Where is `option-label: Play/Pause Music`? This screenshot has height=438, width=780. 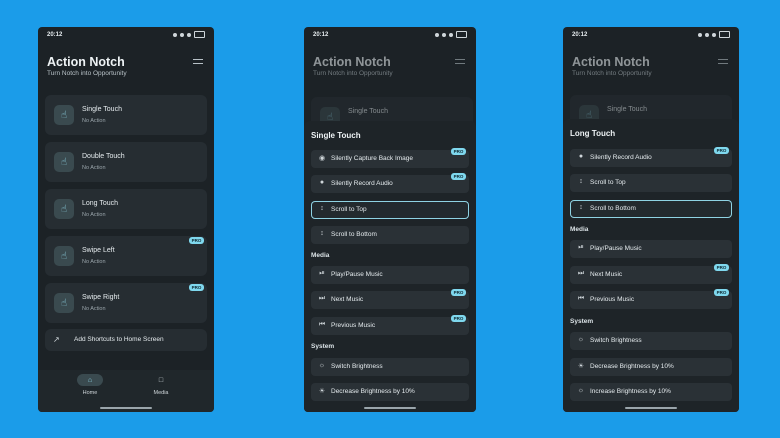
option-label: Play/Pause Music is located at coordinates (357, 274).